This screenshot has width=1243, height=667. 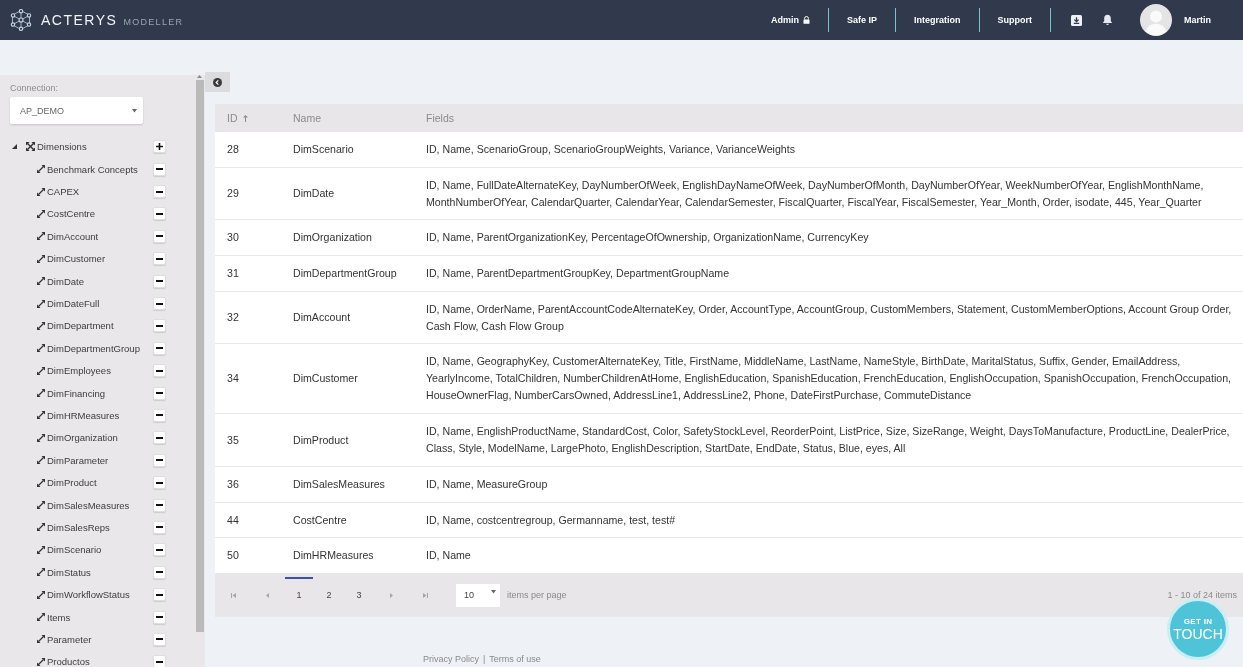 I want to click on id-cell-text: 31, so click(x=233, y=274).